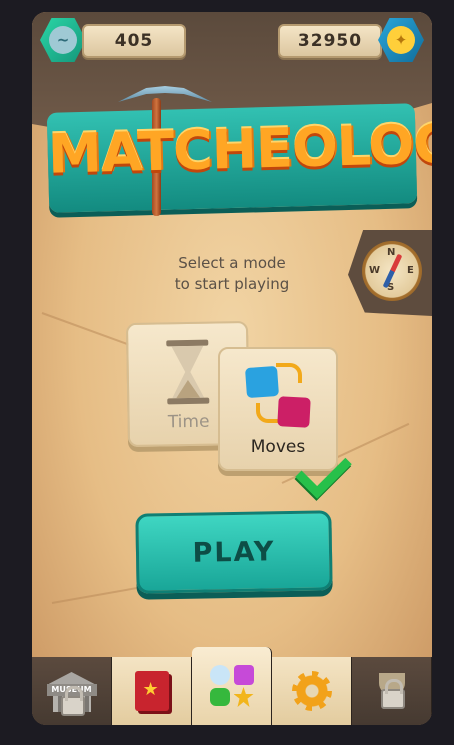 The height and width of the screenshot is (745, 454). I want to click on compass-west: W, so click(375, 270).